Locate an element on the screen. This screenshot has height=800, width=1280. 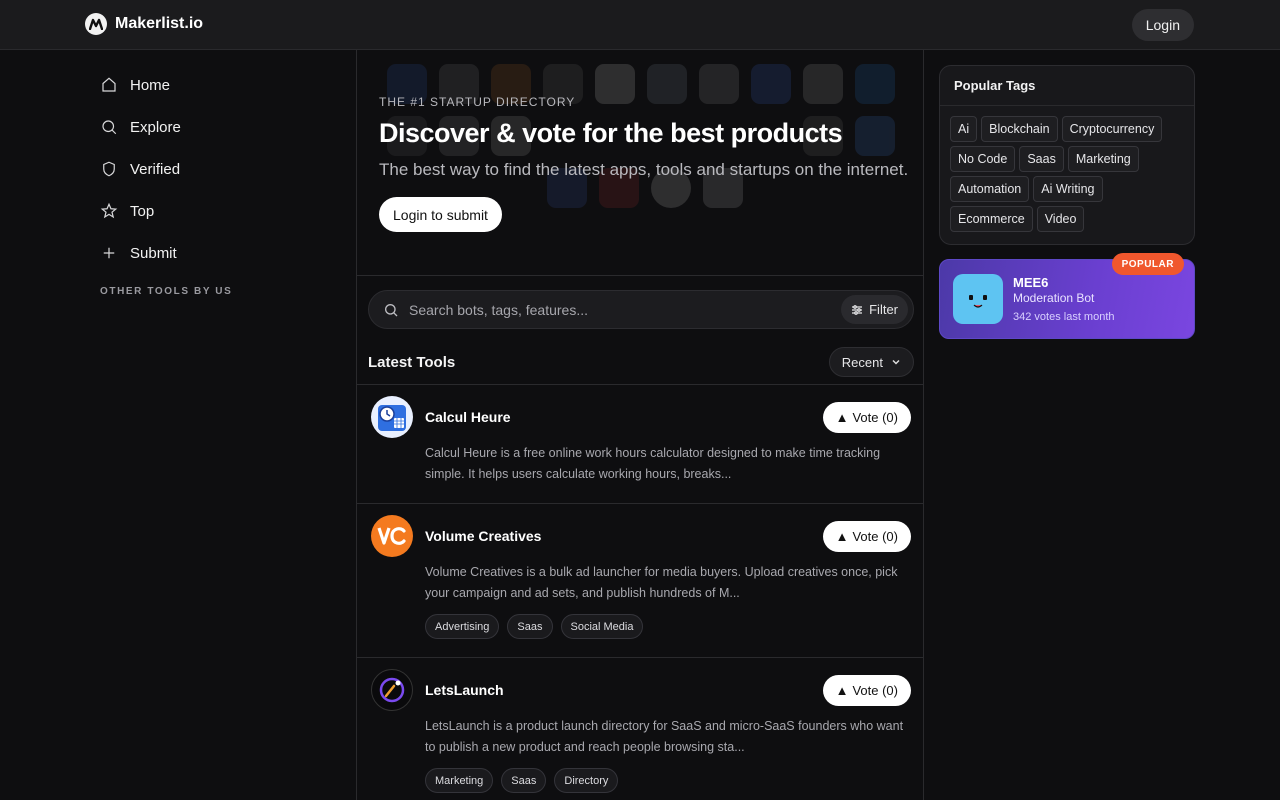
sidebar-item-label: Verified is located at coordinates (155, 169).